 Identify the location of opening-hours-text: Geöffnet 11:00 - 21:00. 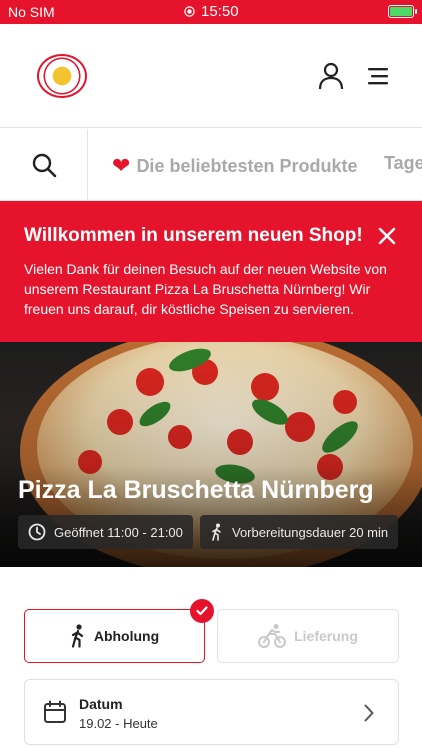
(118, 532).